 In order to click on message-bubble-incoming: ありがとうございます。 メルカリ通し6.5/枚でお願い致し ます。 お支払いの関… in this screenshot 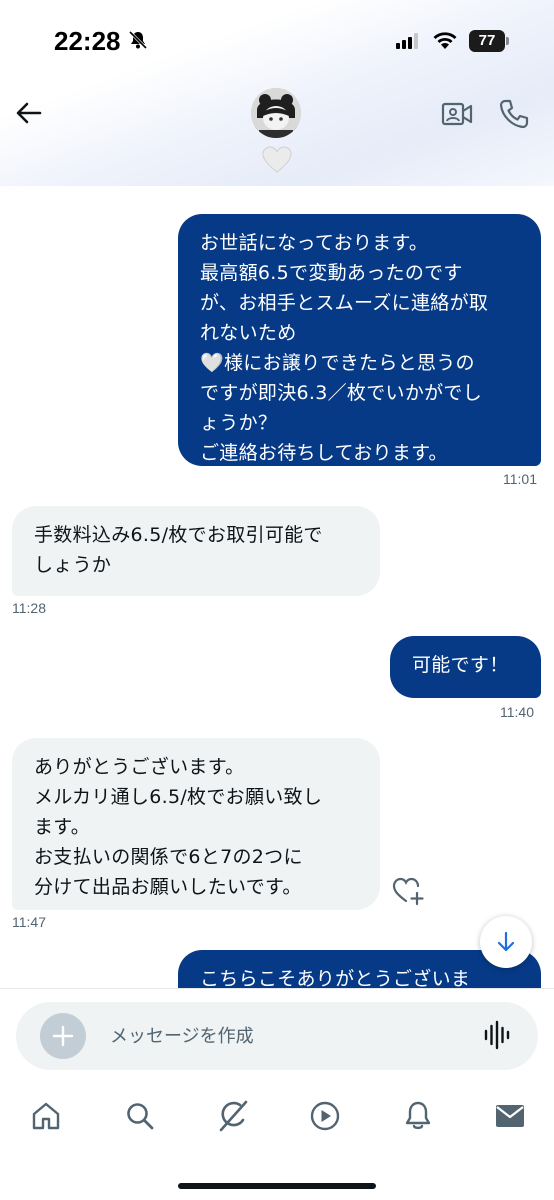, I will do `click(196, 824)`.